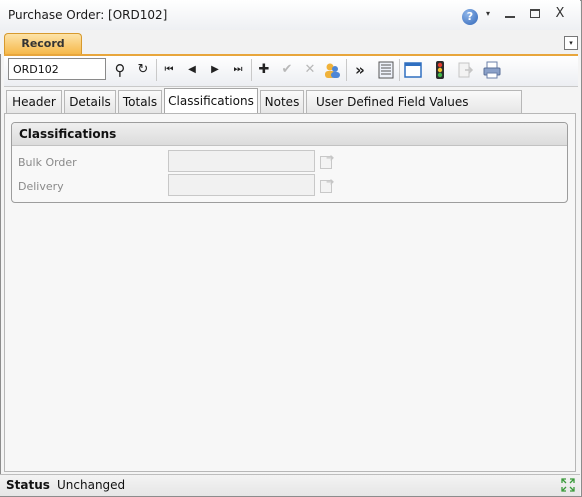 This screenshot has height=497, width=582. What do you see at coordinates (34, 101) in the screenshot?
I see `tab-header: Header` at bounding box center [34, 101].